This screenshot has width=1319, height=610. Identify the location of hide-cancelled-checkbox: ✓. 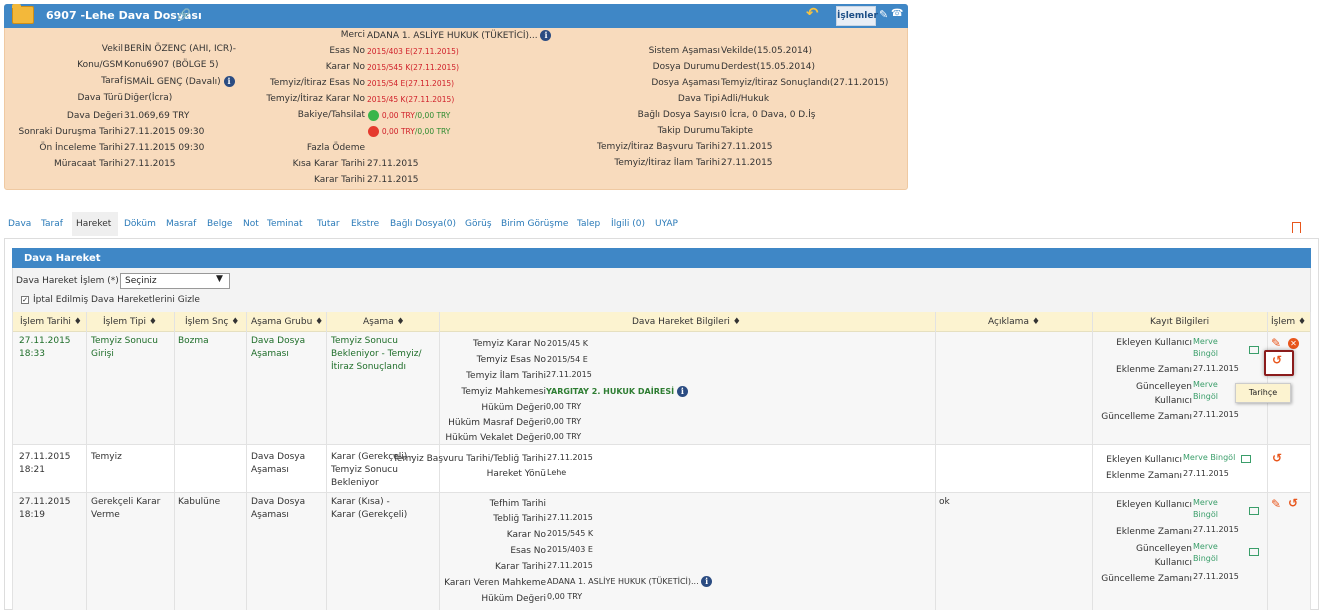
(25, 300).